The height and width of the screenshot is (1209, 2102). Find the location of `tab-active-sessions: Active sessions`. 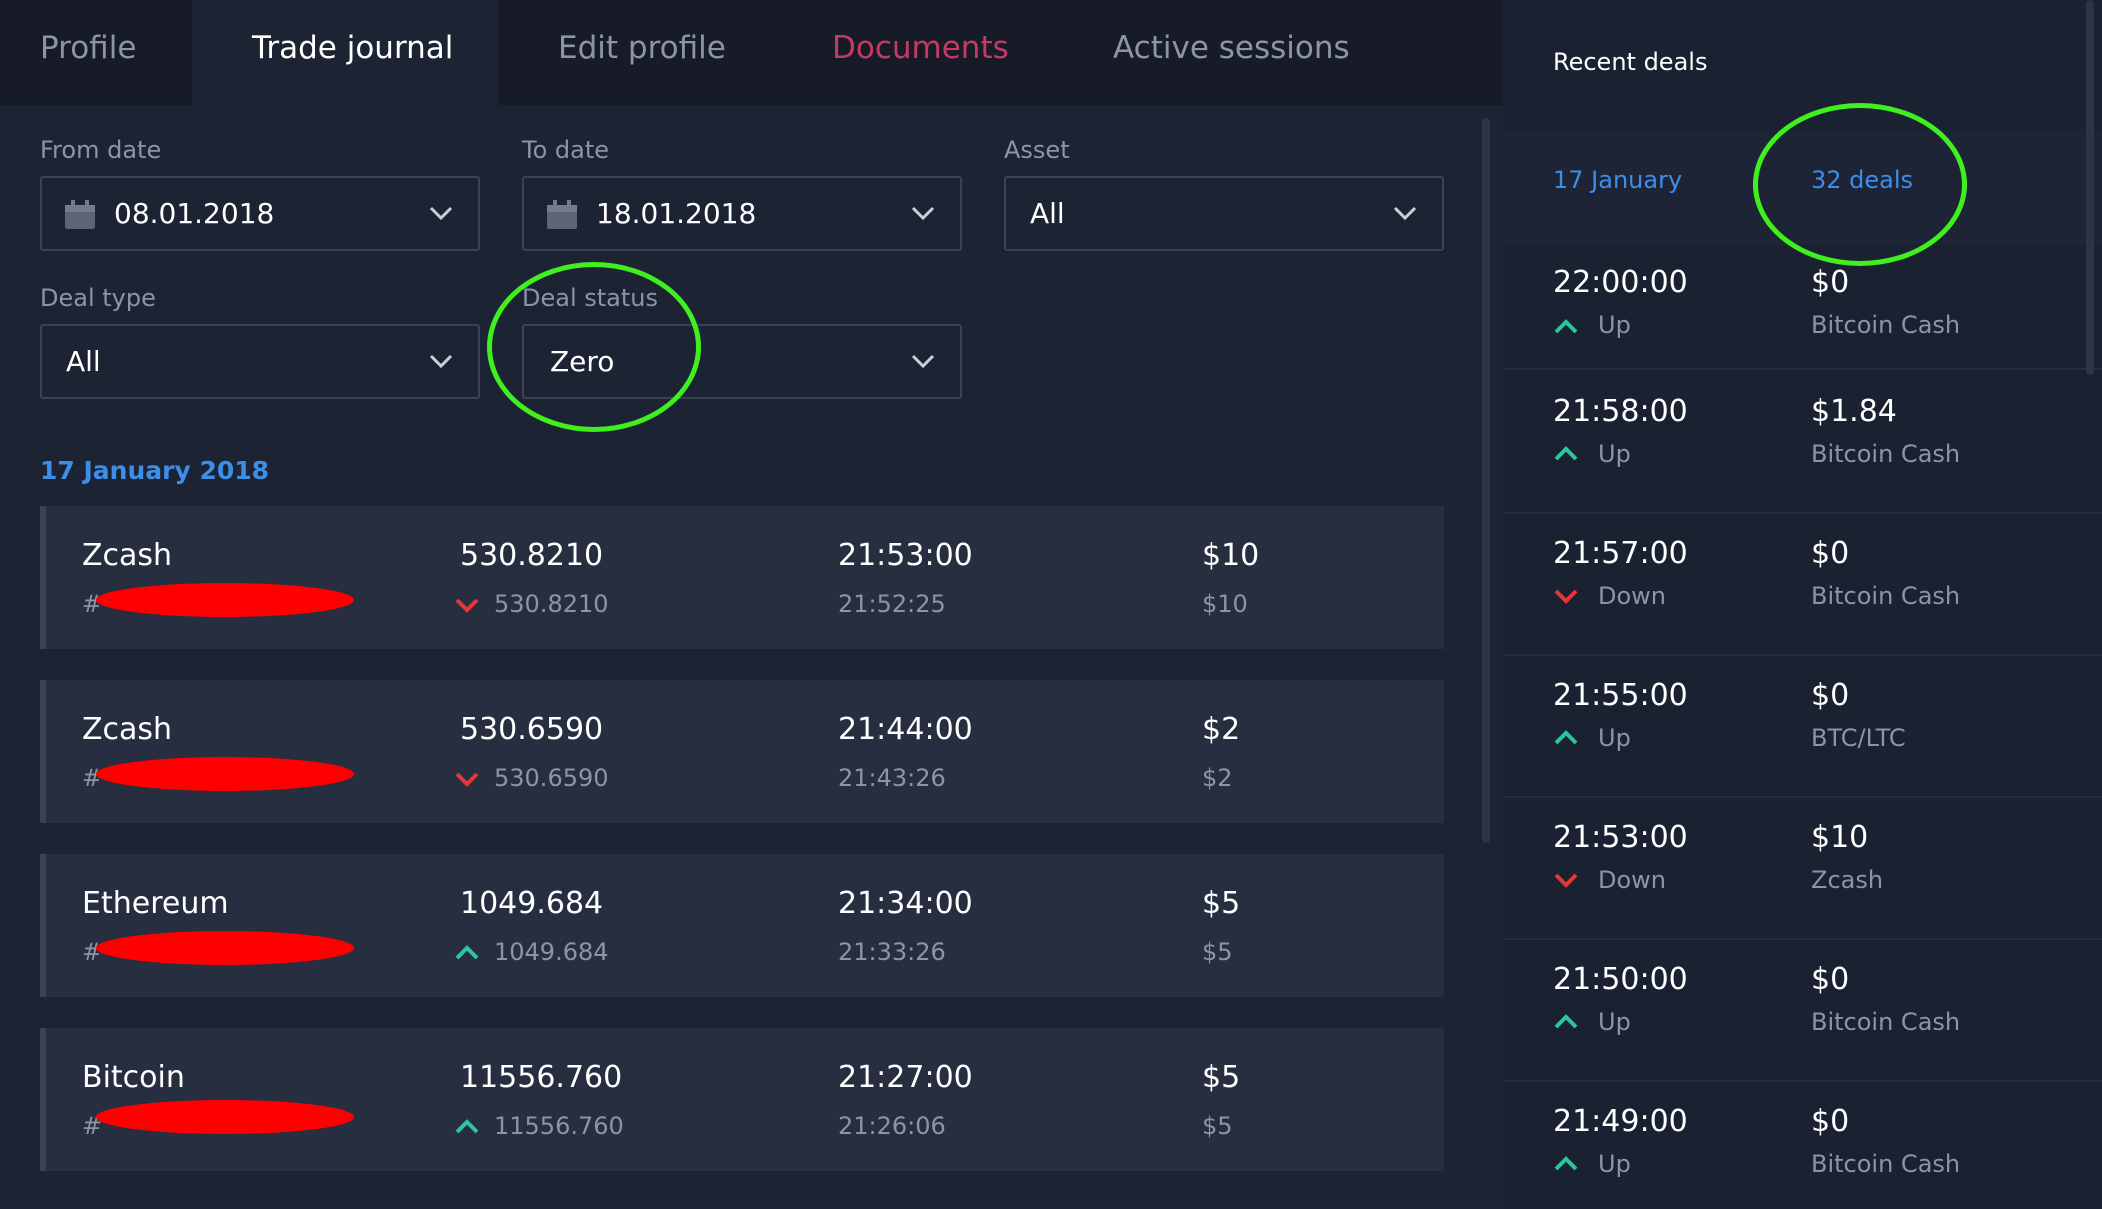

tab-active-sessions: Active sessions is located at coordinates (1231, 52).